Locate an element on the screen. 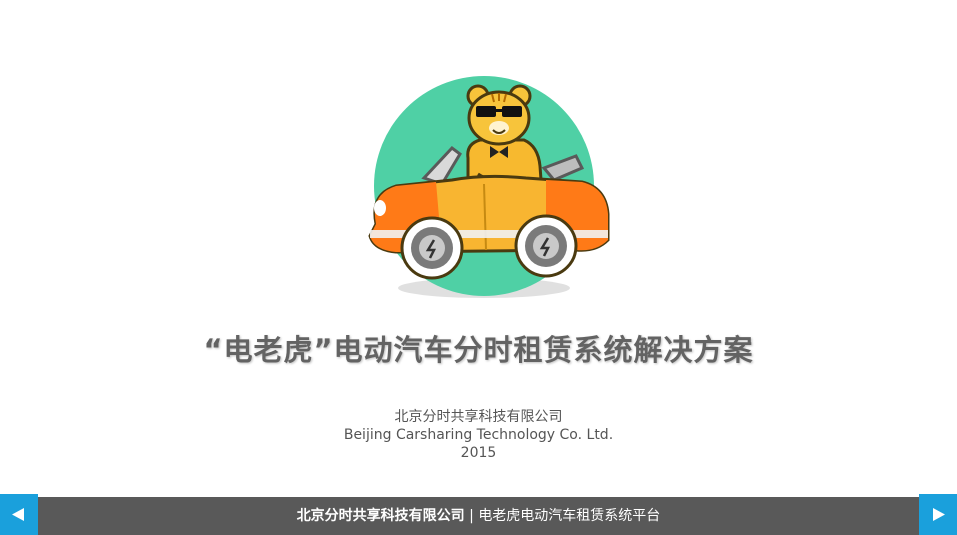 The image size is (957, 535). footer-bar: 北京分时共享科技有限公司 | 电老虎电动汽车租赁系统平台 is located at coordinates (478, 516).